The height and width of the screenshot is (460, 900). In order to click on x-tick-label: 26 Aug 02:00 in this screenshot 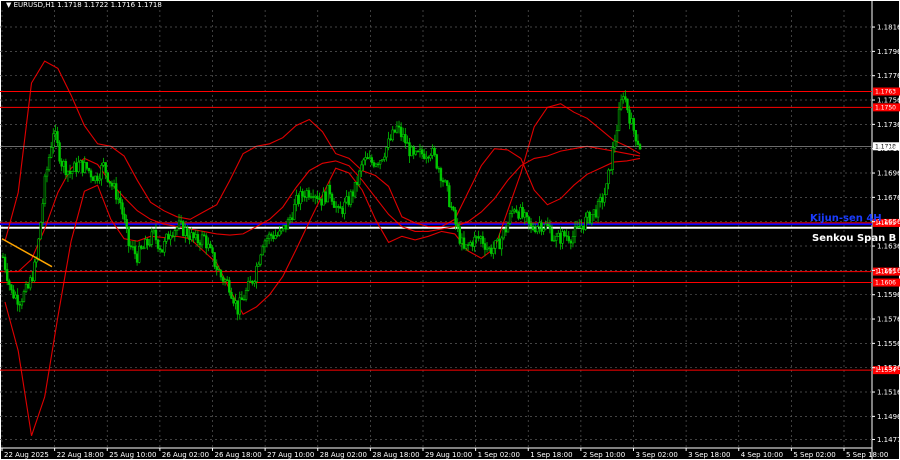, I will do `click(185, 455)`.